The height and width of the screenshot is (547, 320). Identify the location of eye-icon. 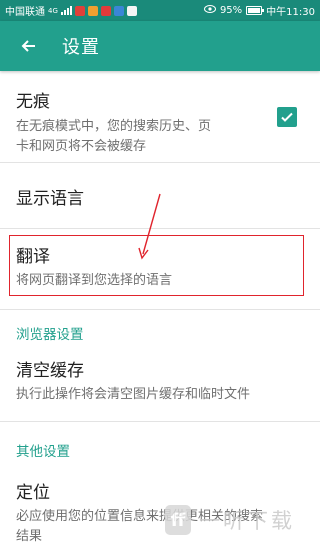
(209, 10).